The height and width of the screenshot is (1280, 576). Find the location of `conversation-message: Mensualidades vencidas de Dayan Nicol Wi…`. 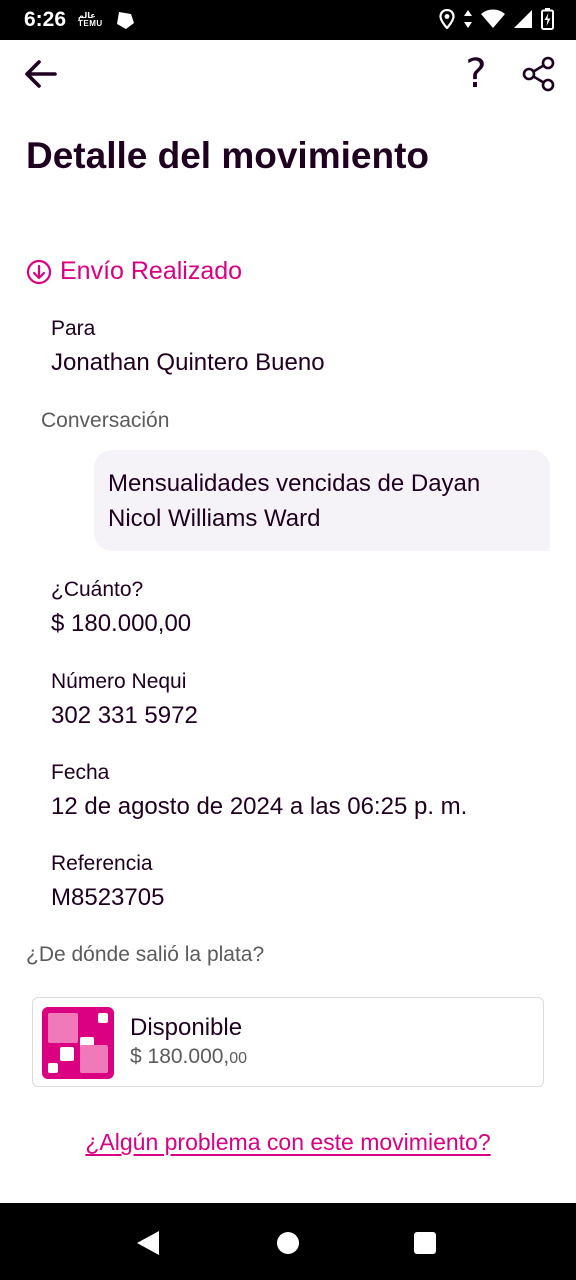

conversation-message: Mensualidades vencidas de Dayan Nicol Wi… is located at coordinates (322, 500).